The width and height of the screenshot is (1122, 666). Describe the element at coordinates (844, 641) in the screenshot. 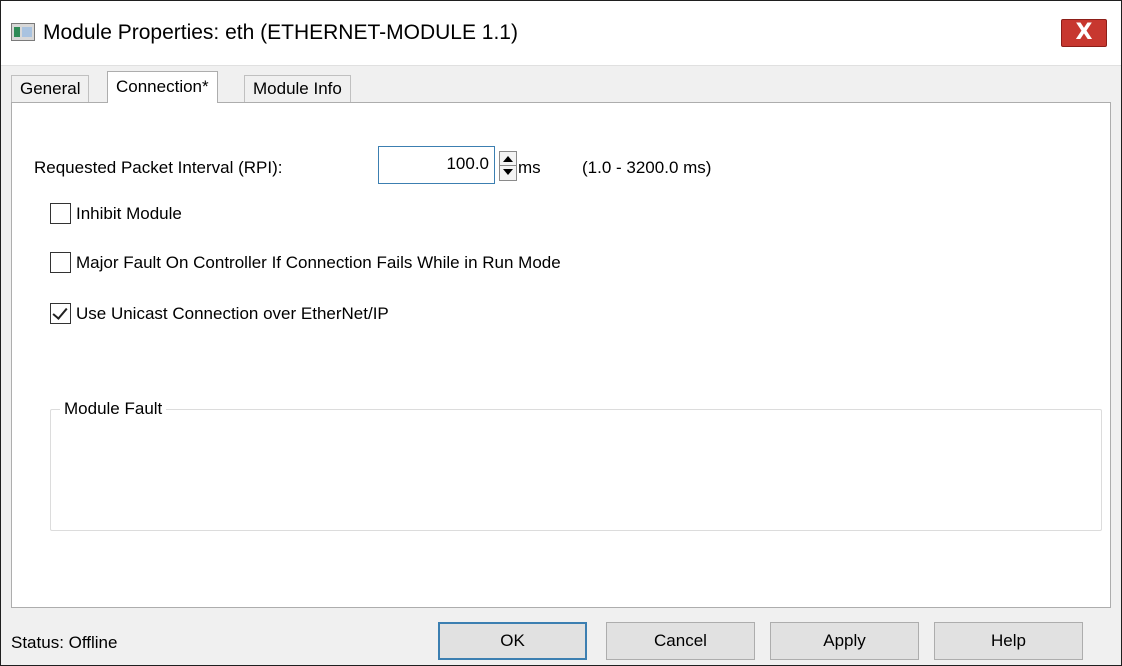

I see `apply-button: Apply` at that location.